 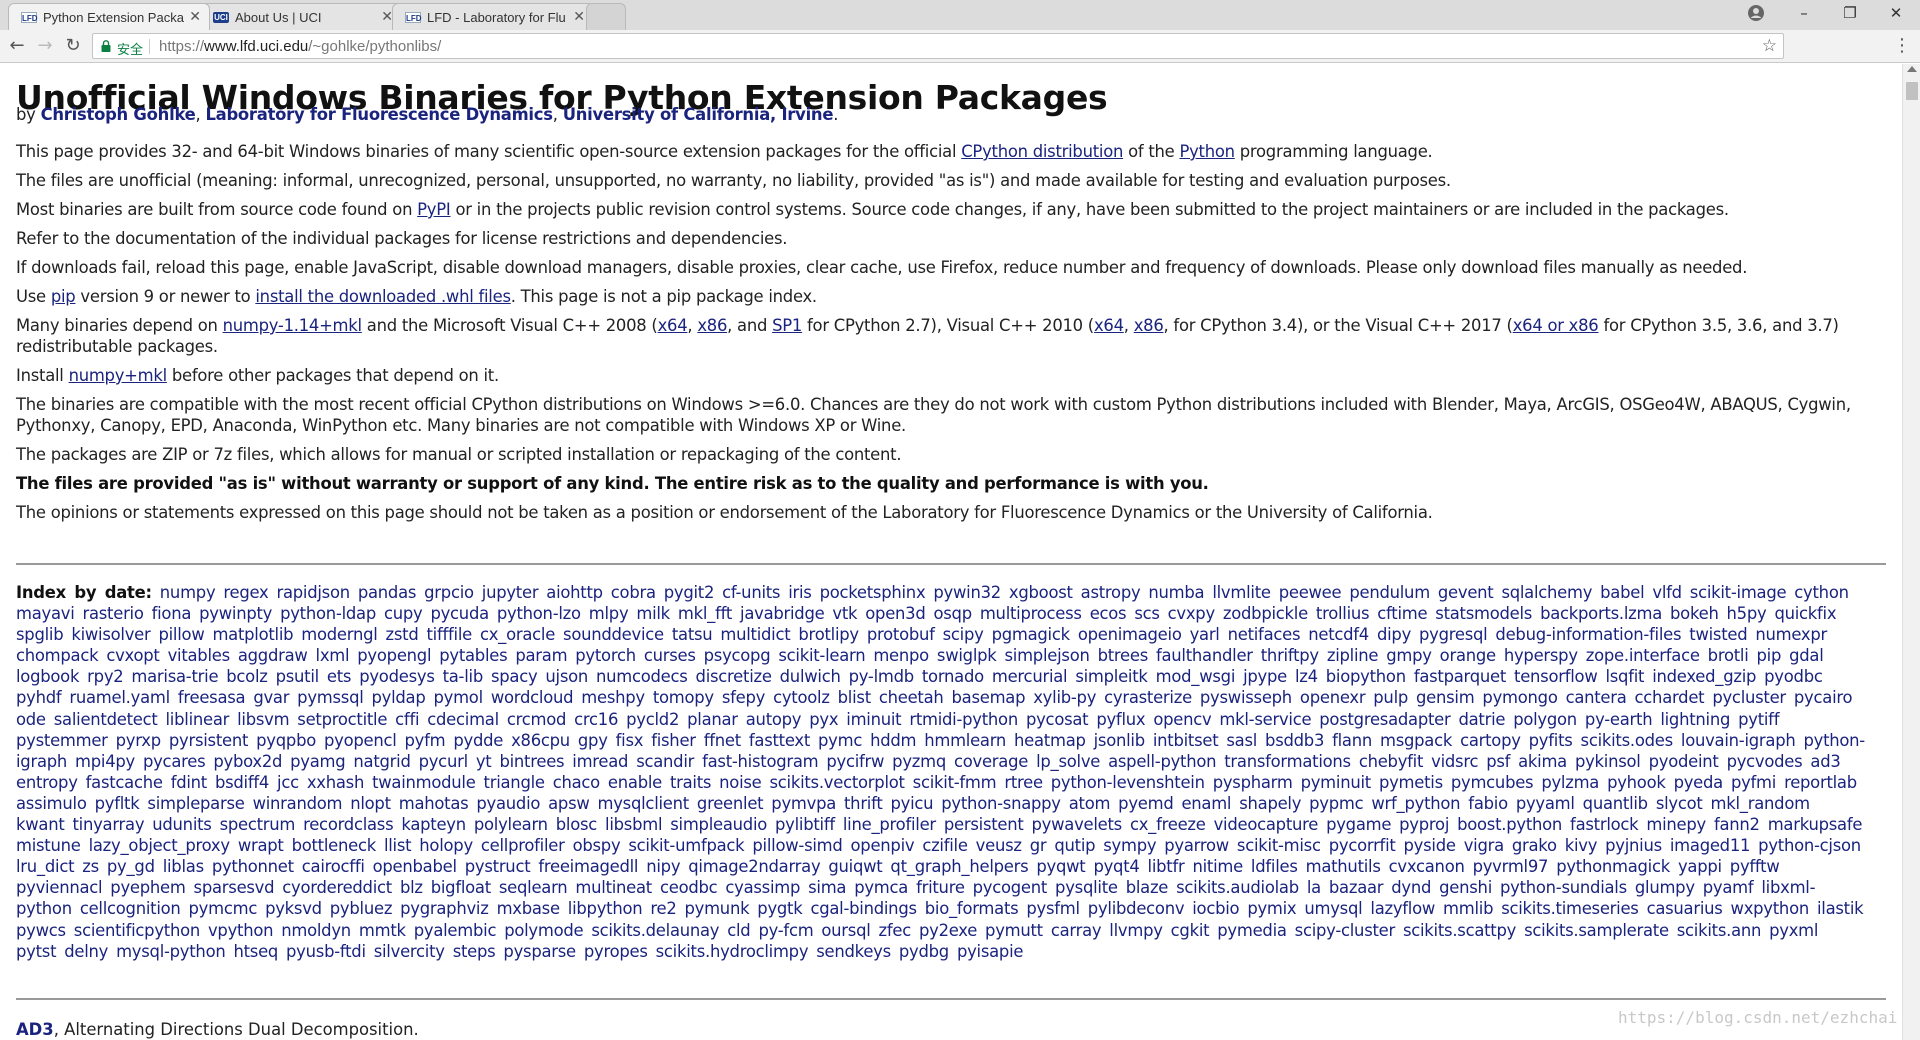 I want to click on index-link-pygraphviz: pygraphviz, so click(x=444, y=908).